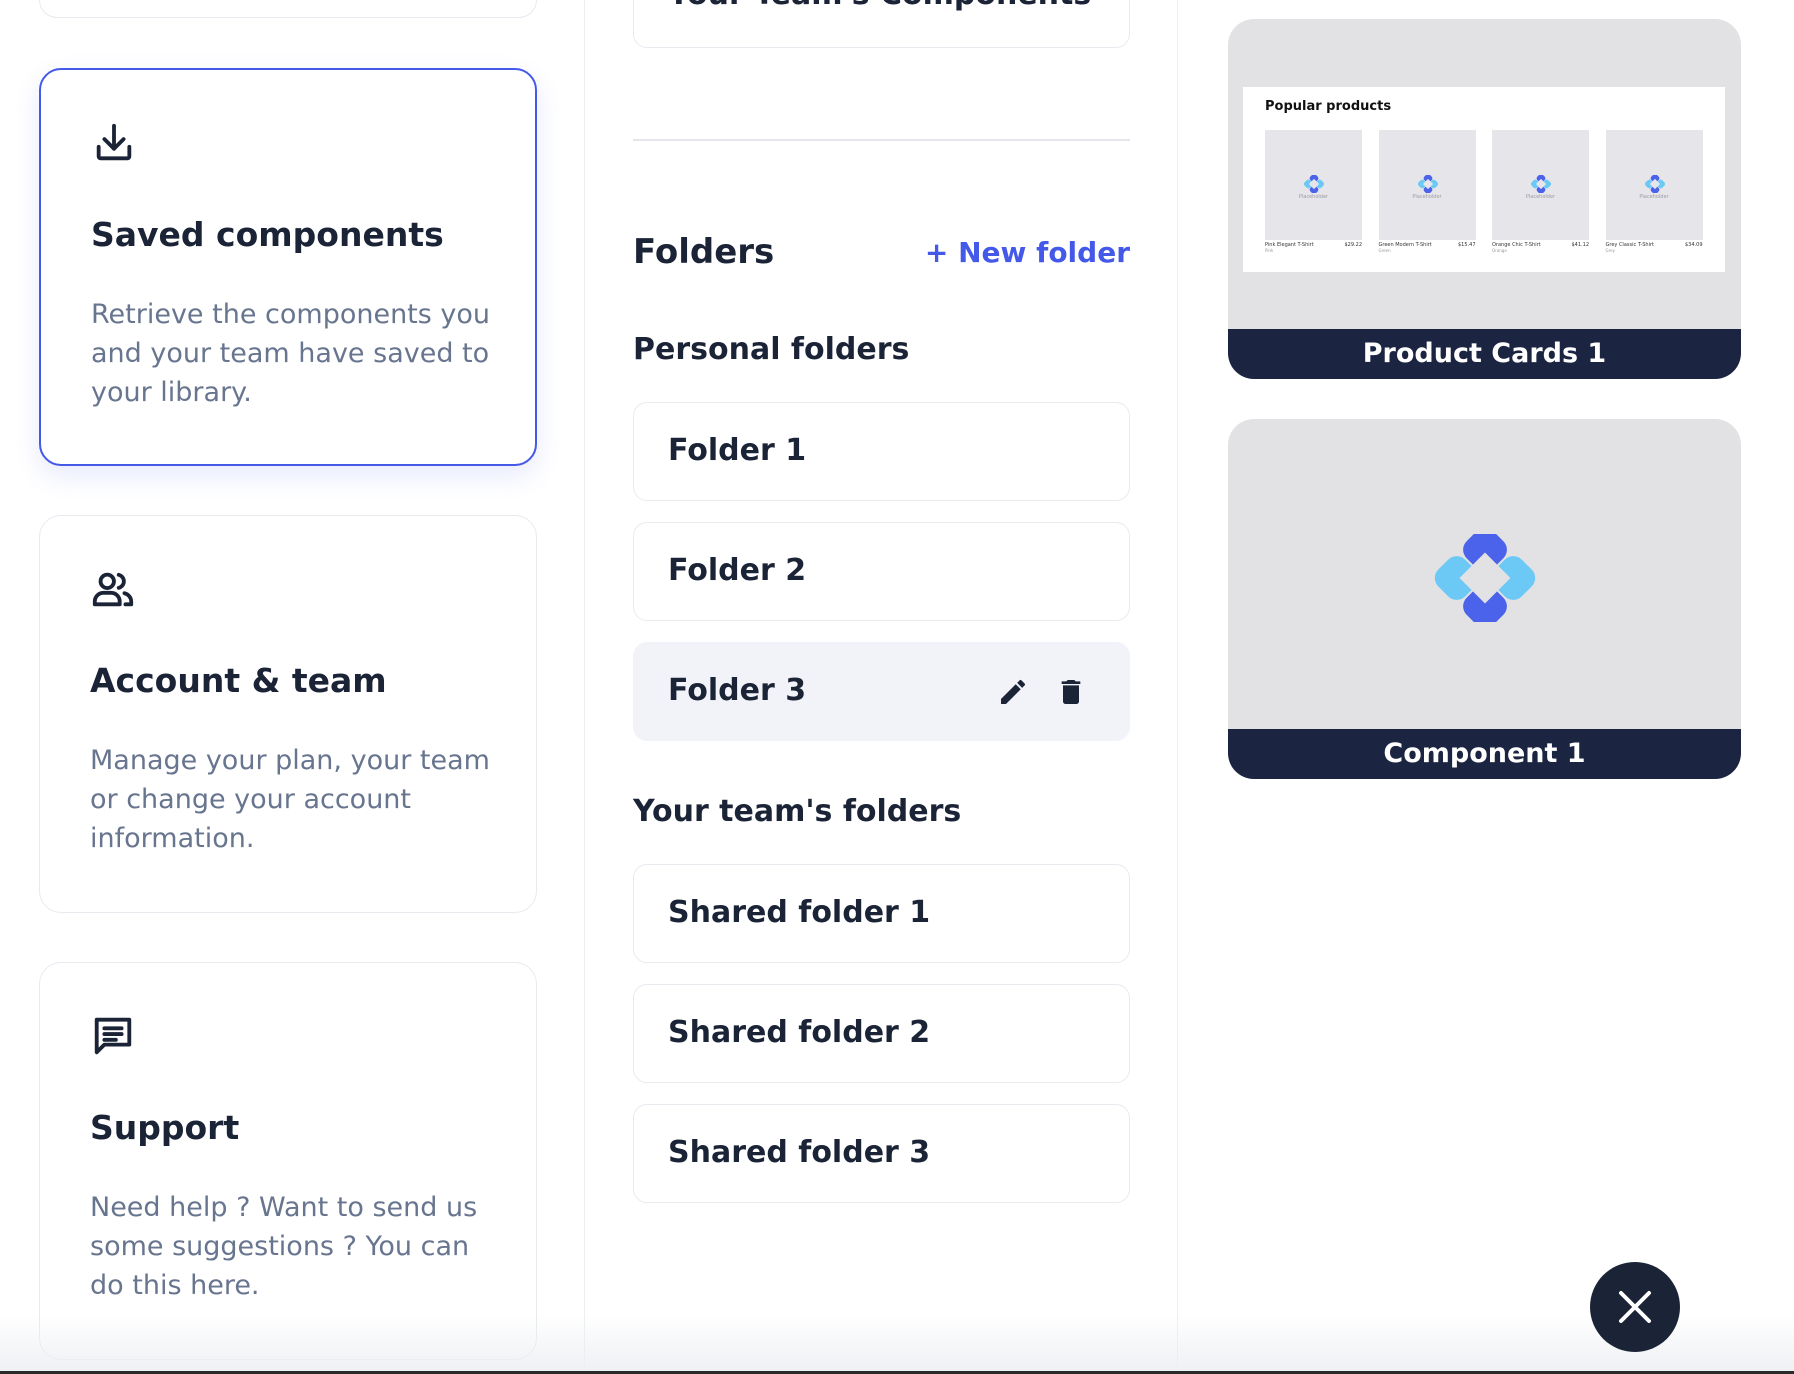 The height and width of the screenshot is (1374, 1794). I want to click on edit-icon, so click(1013, 692).